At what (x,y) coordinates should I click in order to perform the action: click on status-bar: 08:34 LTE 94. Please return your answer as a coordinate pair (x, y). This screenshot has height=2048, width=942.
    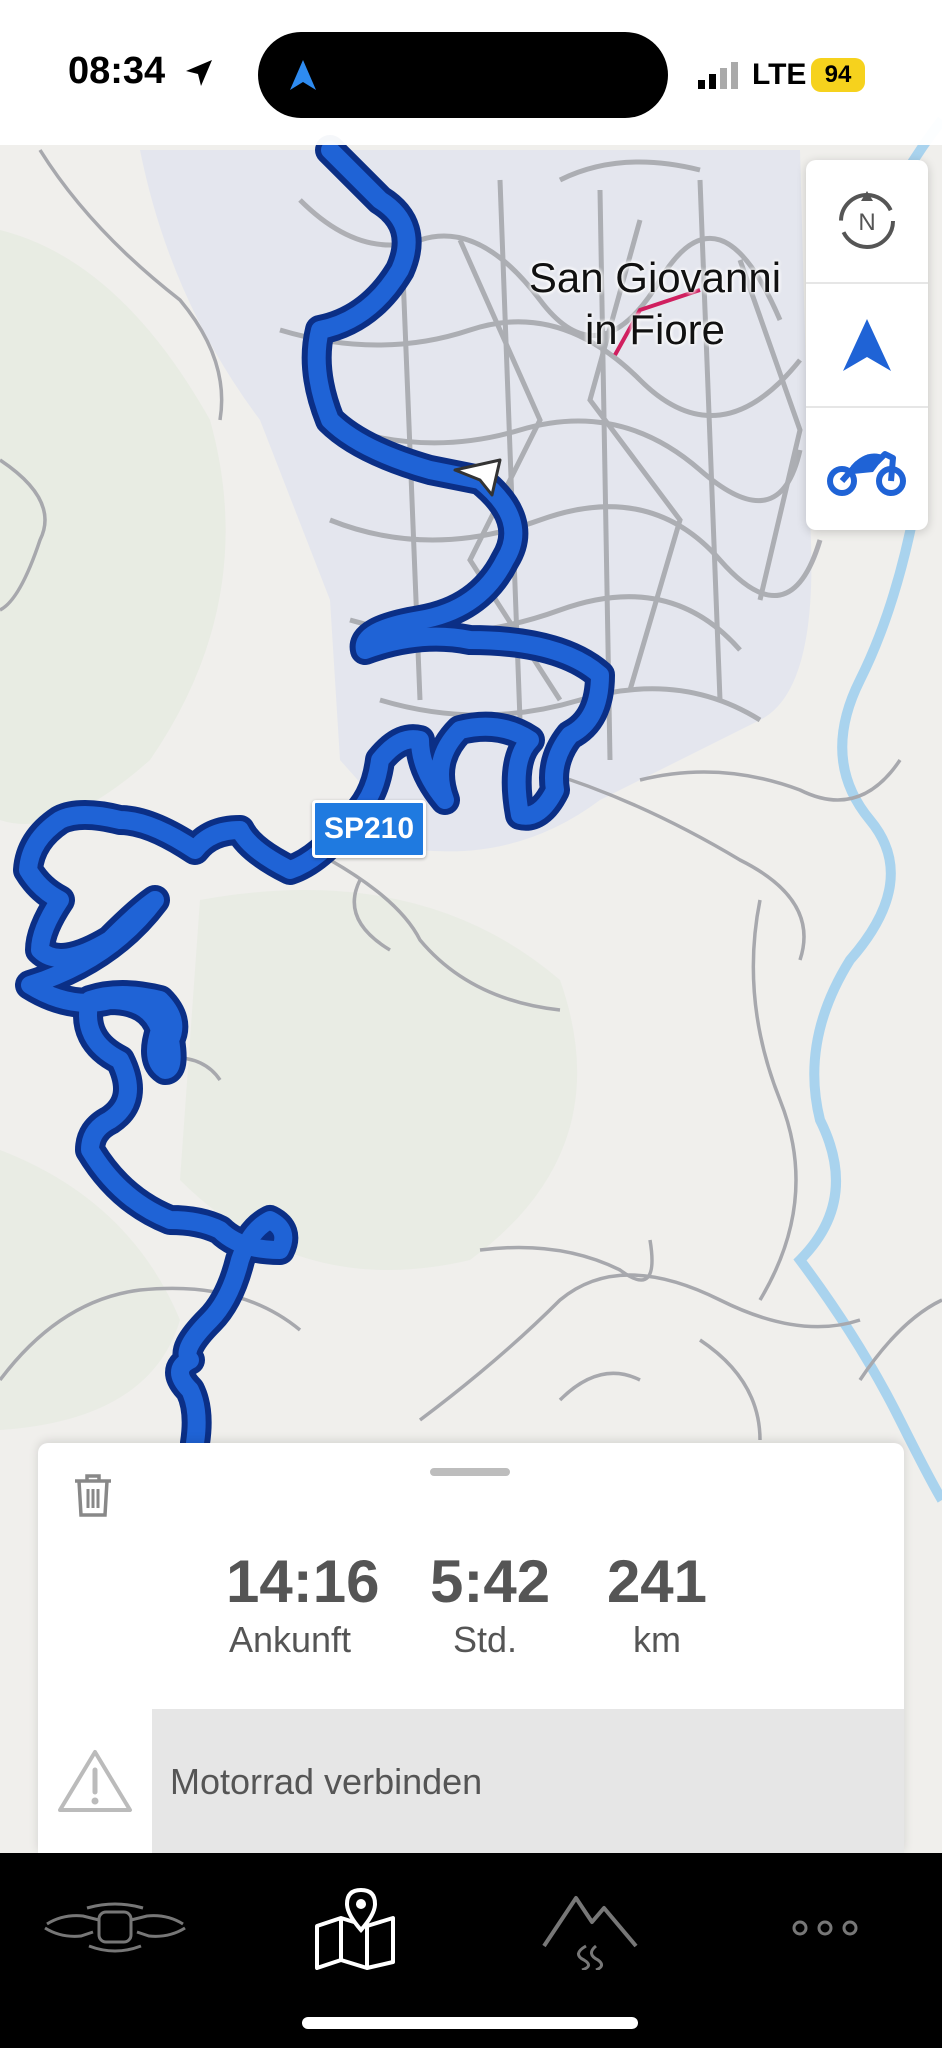
    Looking at the image, I should click on (471, 72).